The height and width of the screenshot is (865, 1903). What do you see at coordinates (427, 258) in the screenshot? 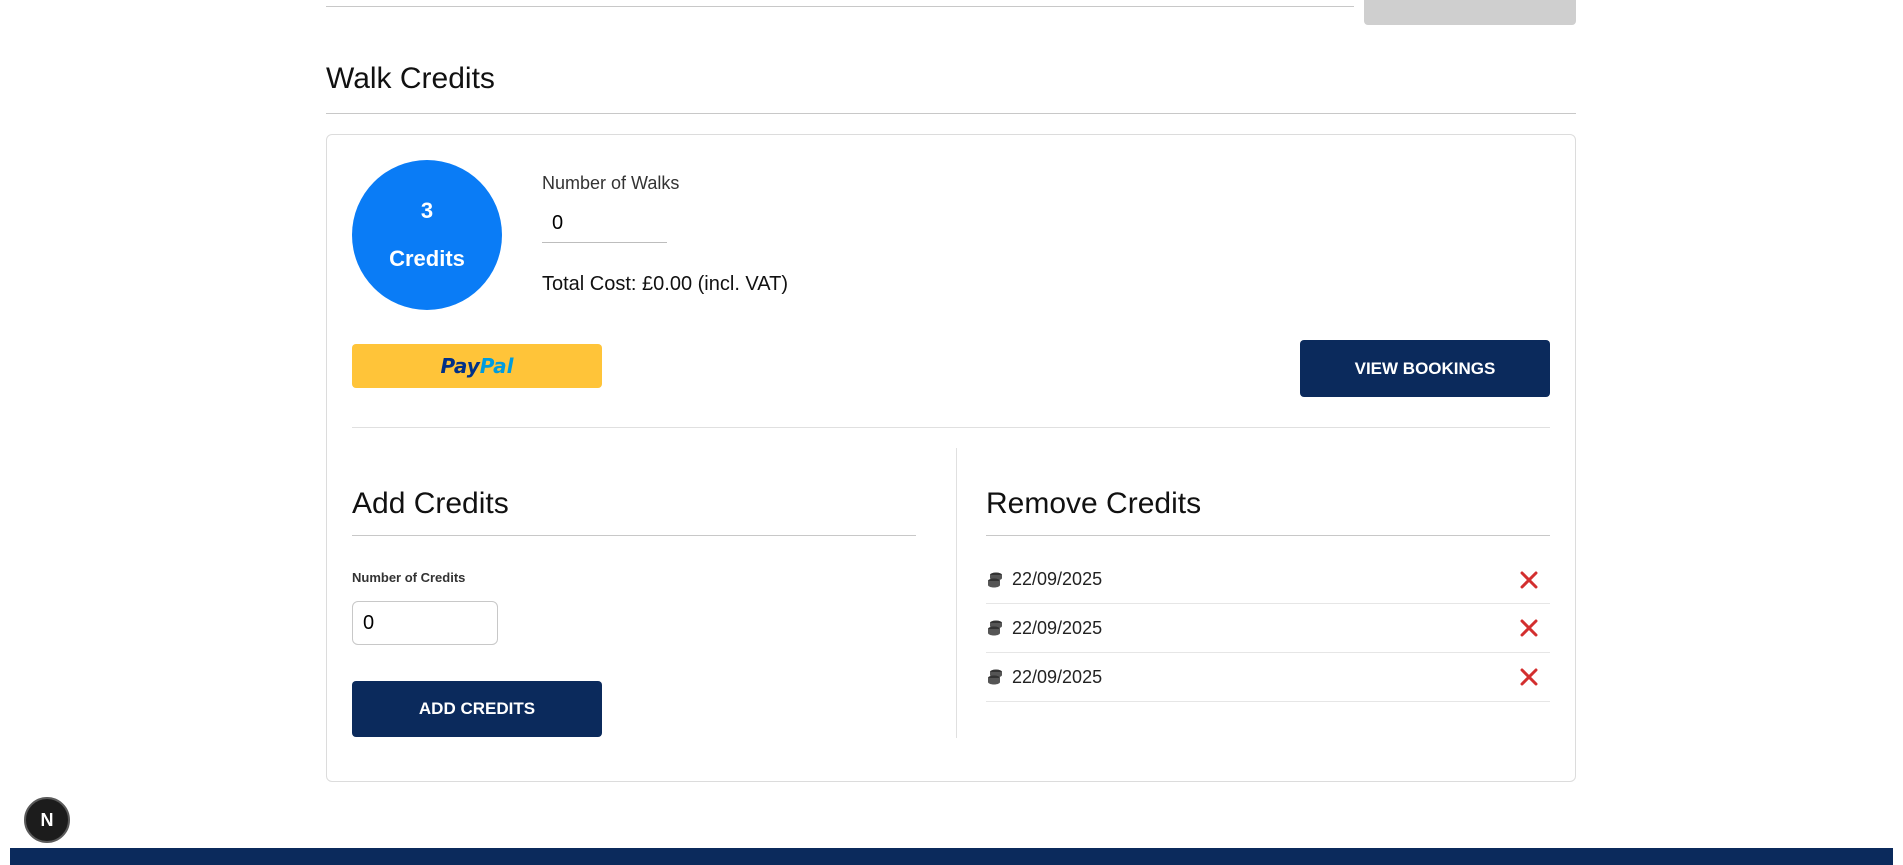
I see `credit-unit: Credits` at bounding box center [427, 258].